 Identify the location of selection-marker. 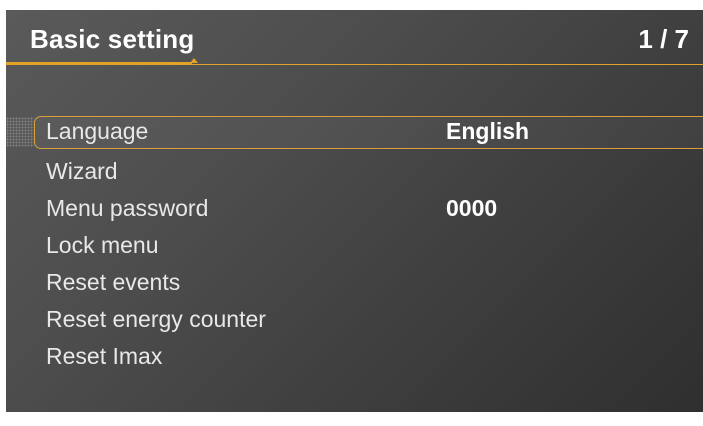
(20, 132).